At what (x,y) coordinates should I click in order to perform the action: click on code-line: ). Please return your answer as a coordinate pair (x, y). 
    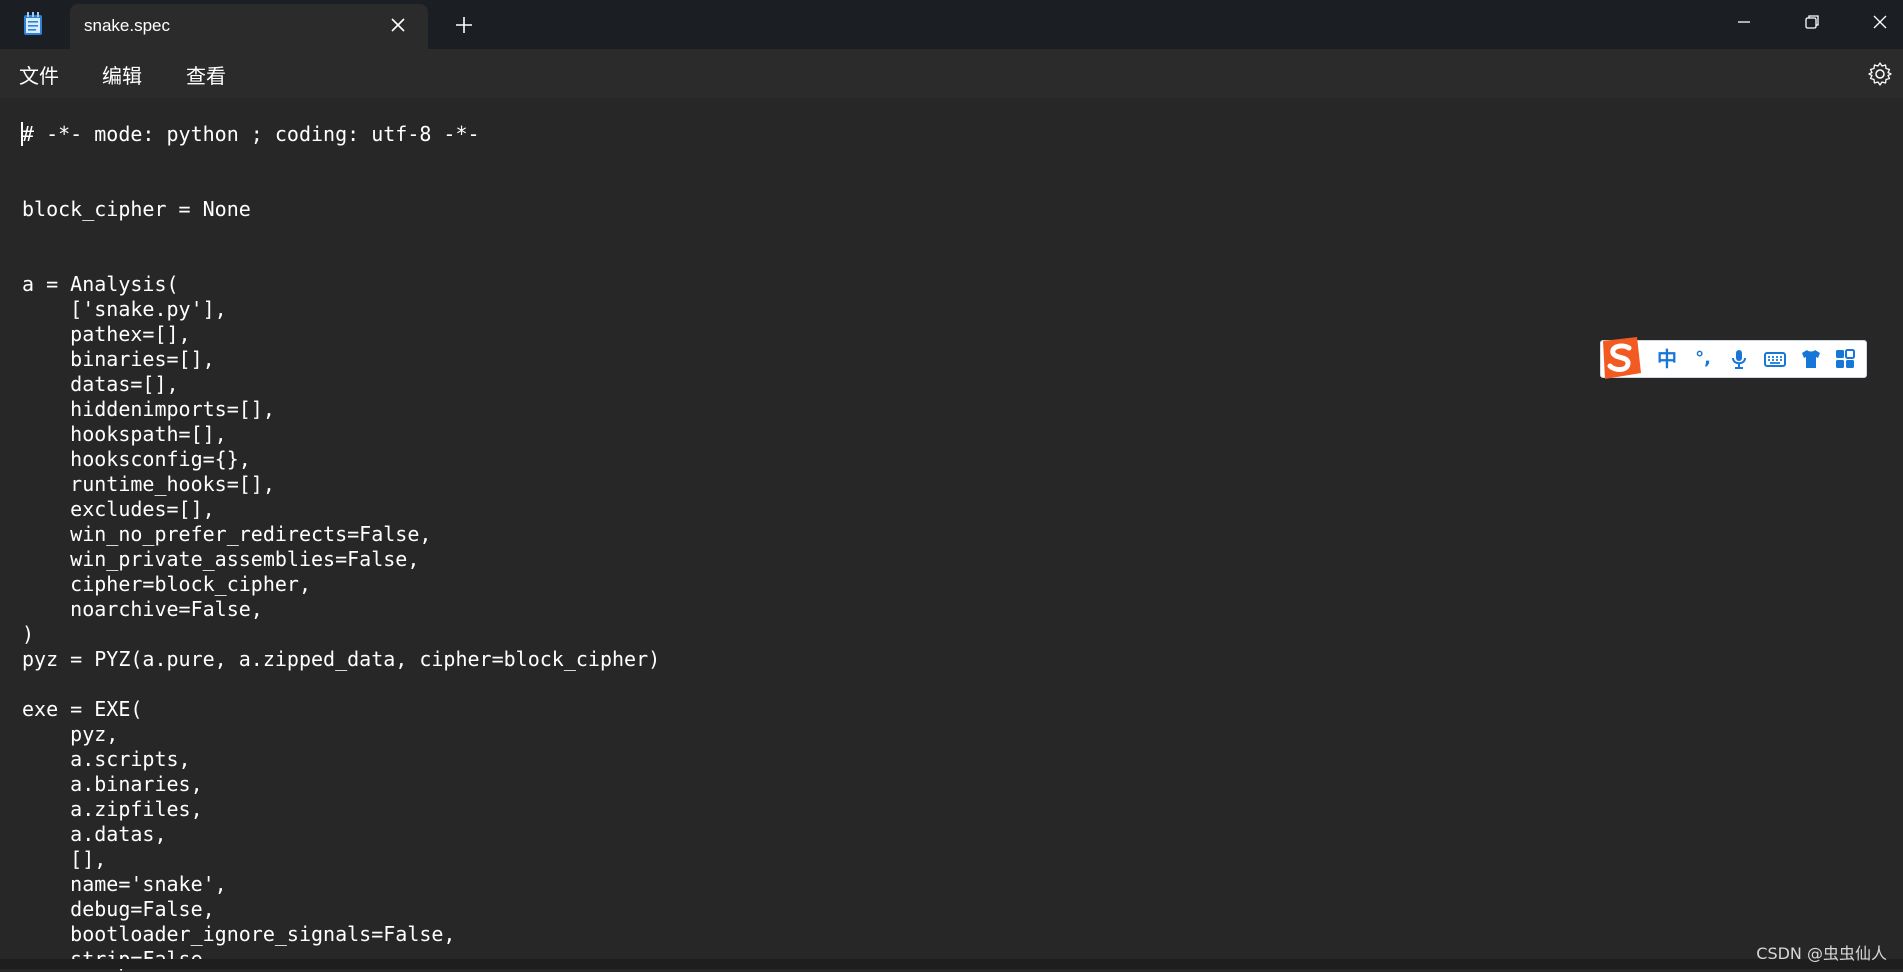
    Looking at the image, I should click on (28, 634).